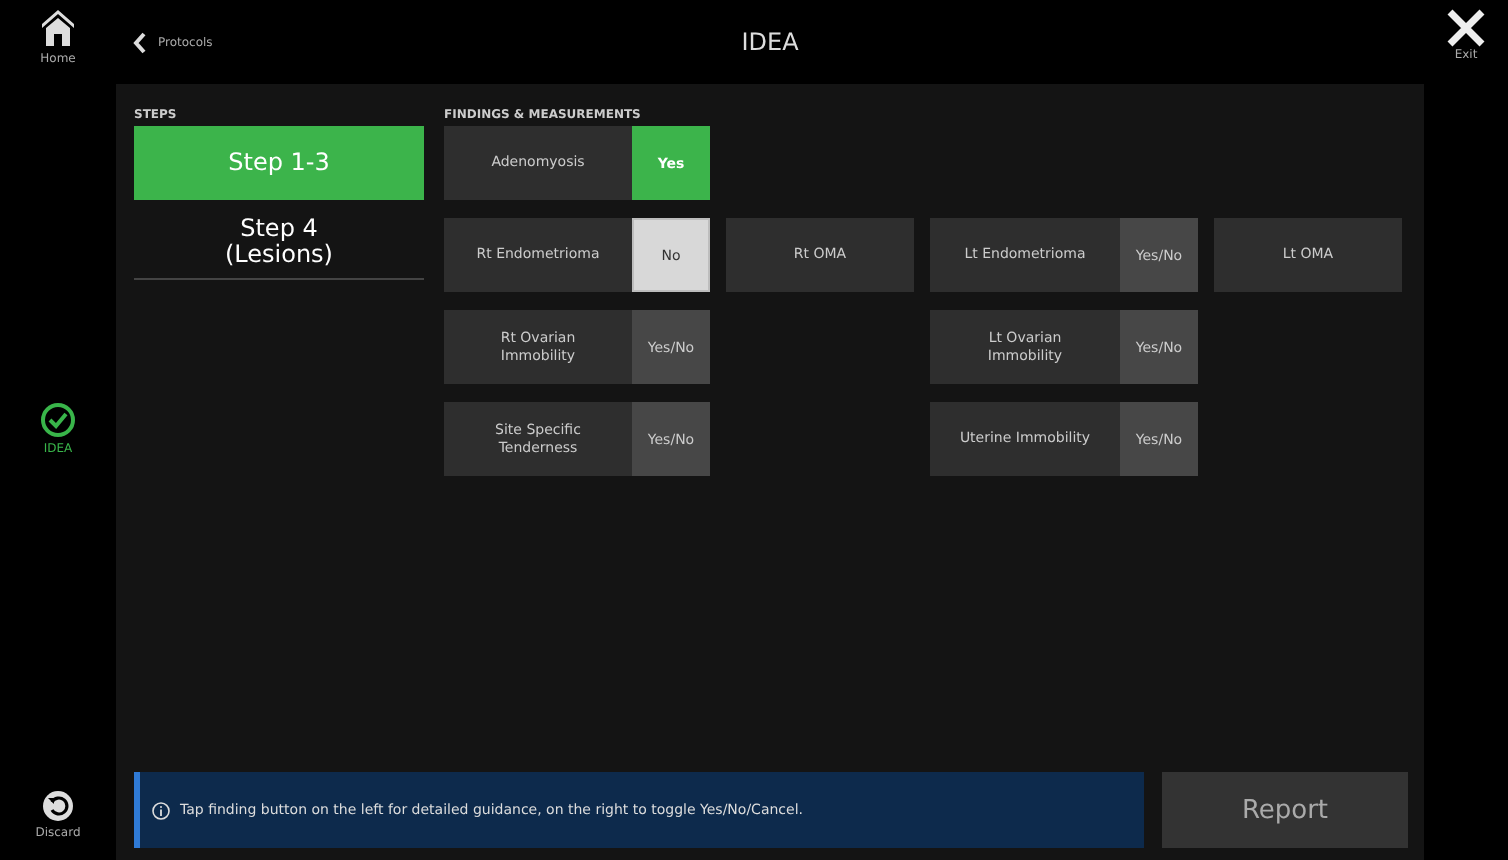 The height and width of the screenshot is (860, 1508). What do you see at coordinates (139, 42) in the screenshot?
I see `chevron-left-icon` at bounding box center [139, 42].